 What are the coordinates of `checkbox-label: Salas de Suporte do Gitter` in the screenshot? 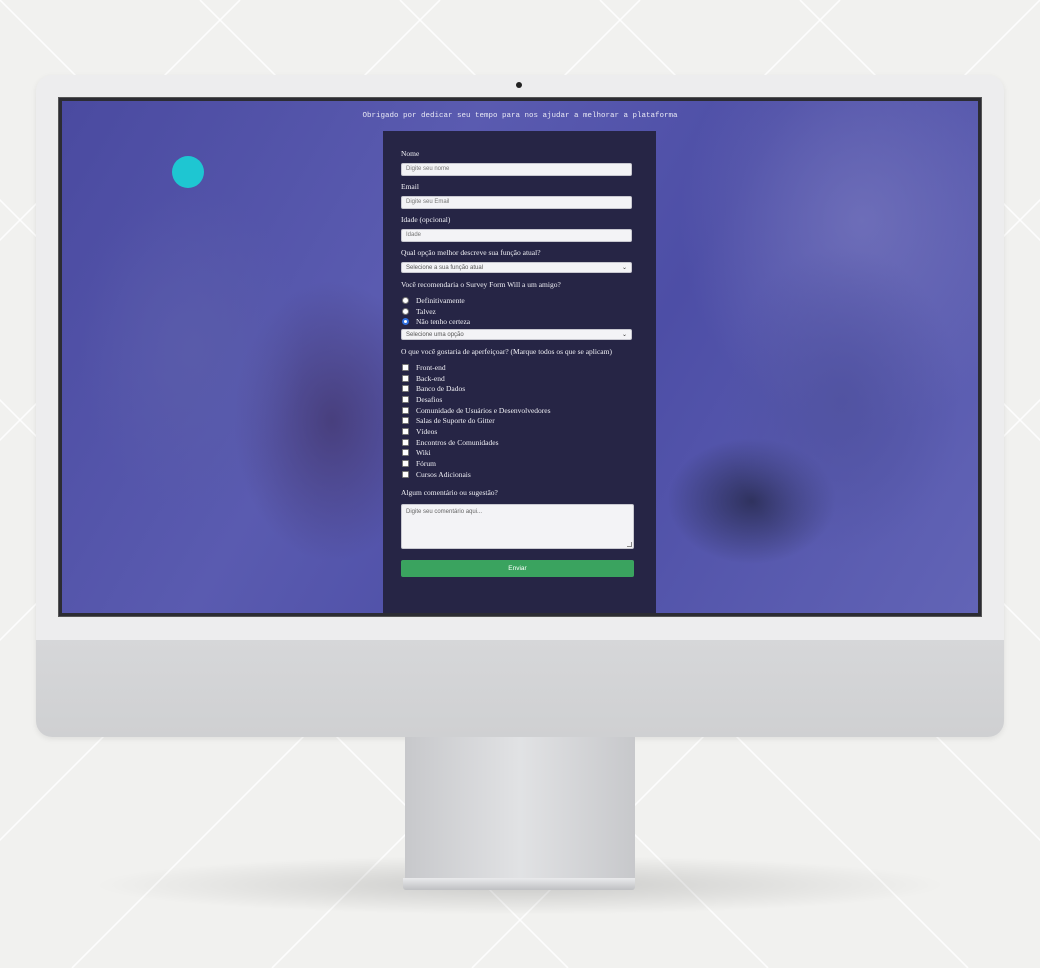 It's located at (455, 421).